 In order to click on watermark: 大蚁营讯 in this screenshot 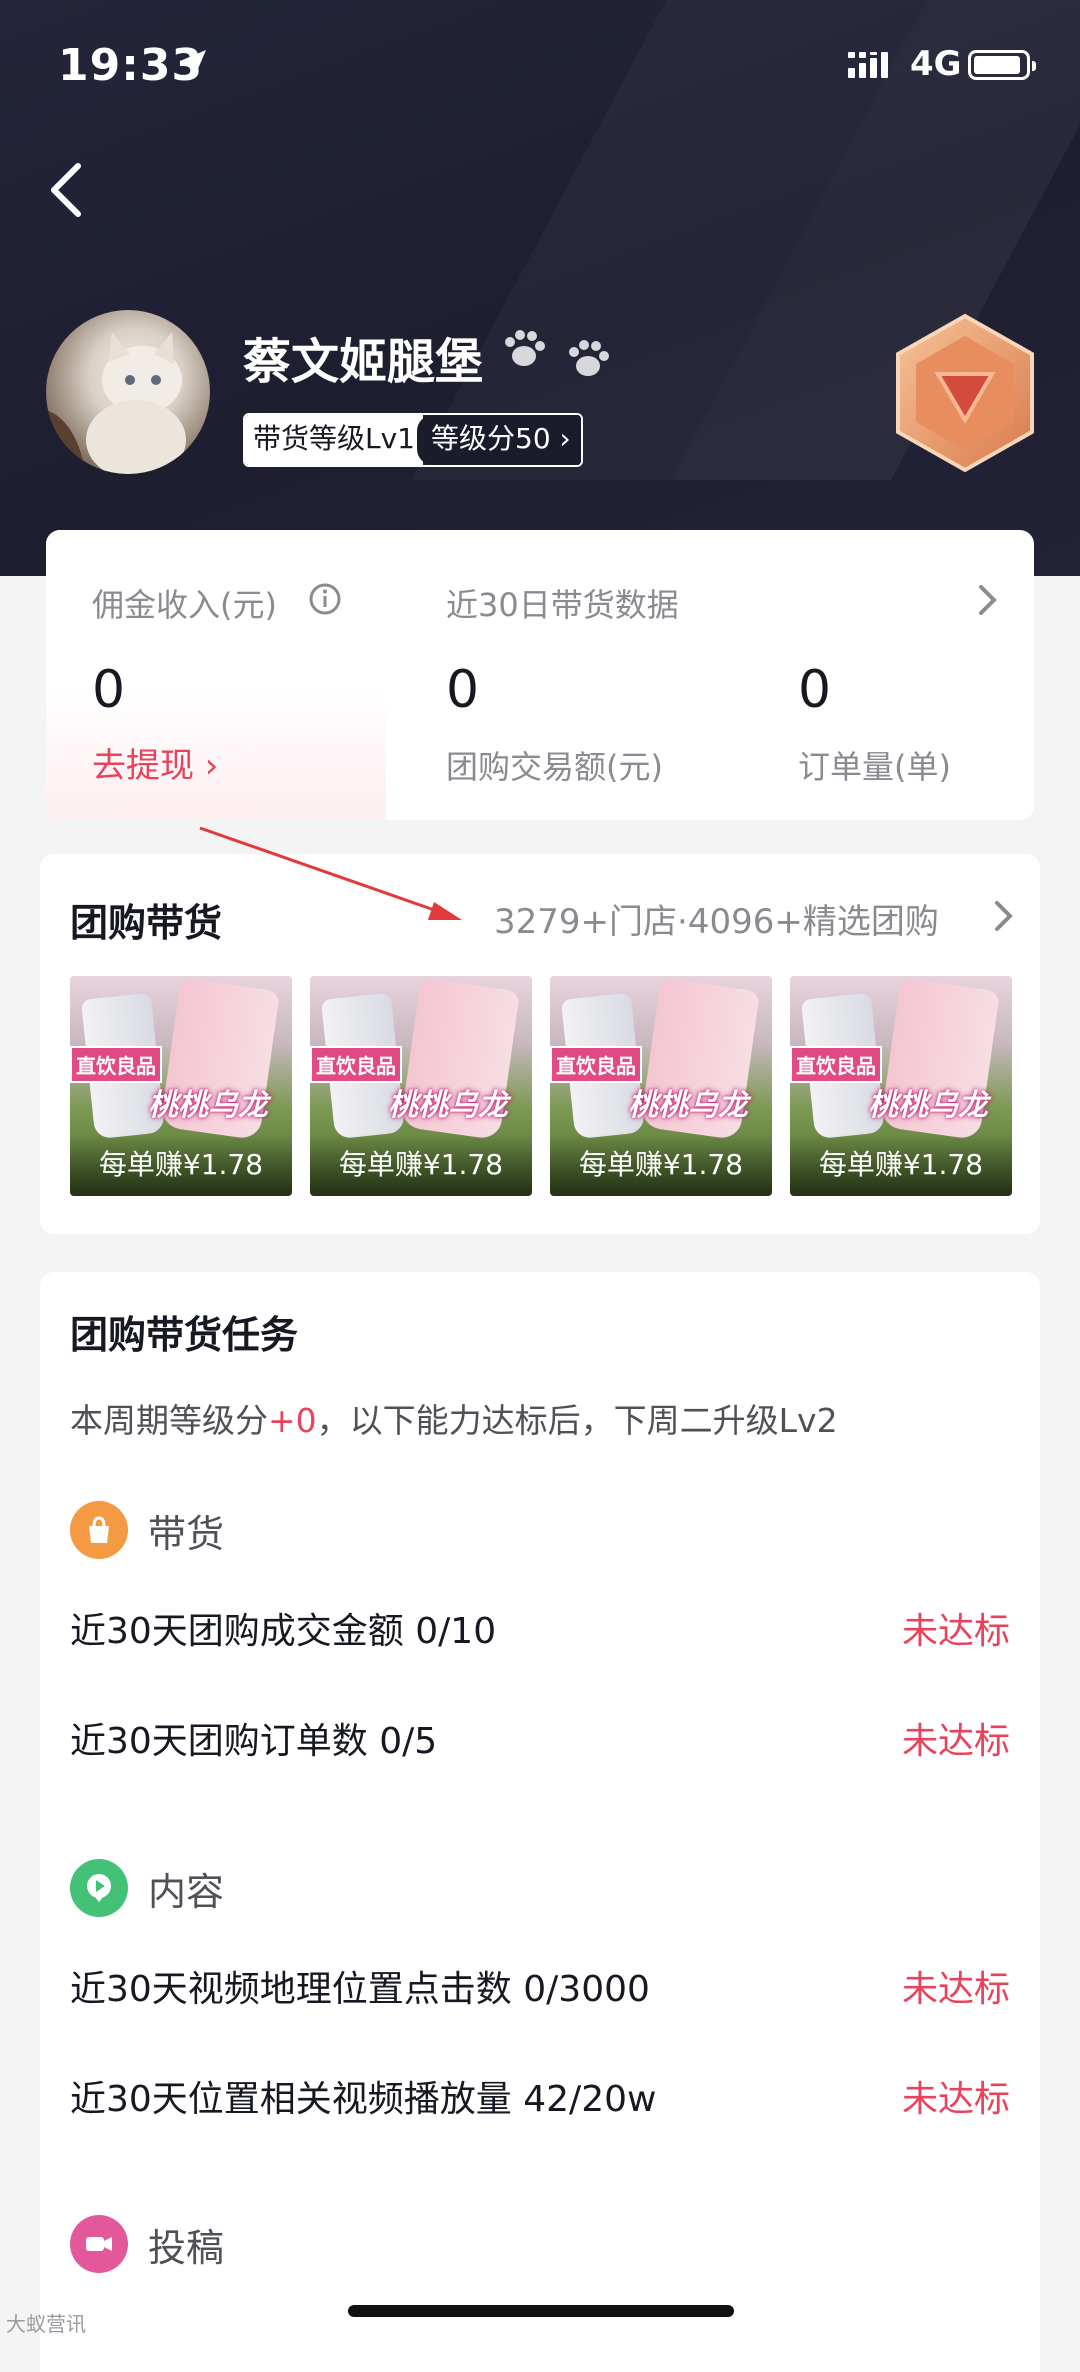, I will do `click(46, 2324)`.